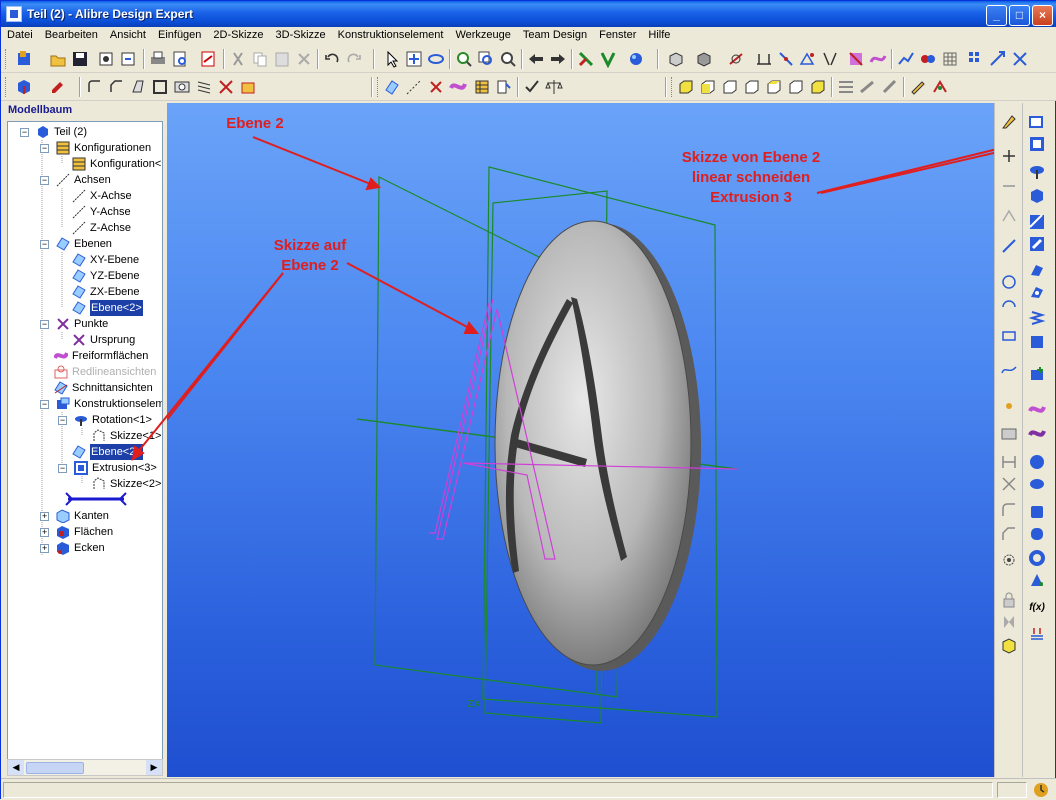 The image size is (1056, 800). What do you see at coordinates (436, 59) in the screenshot?
I see `rotate-view-icon` at bounding box center [436, 59].